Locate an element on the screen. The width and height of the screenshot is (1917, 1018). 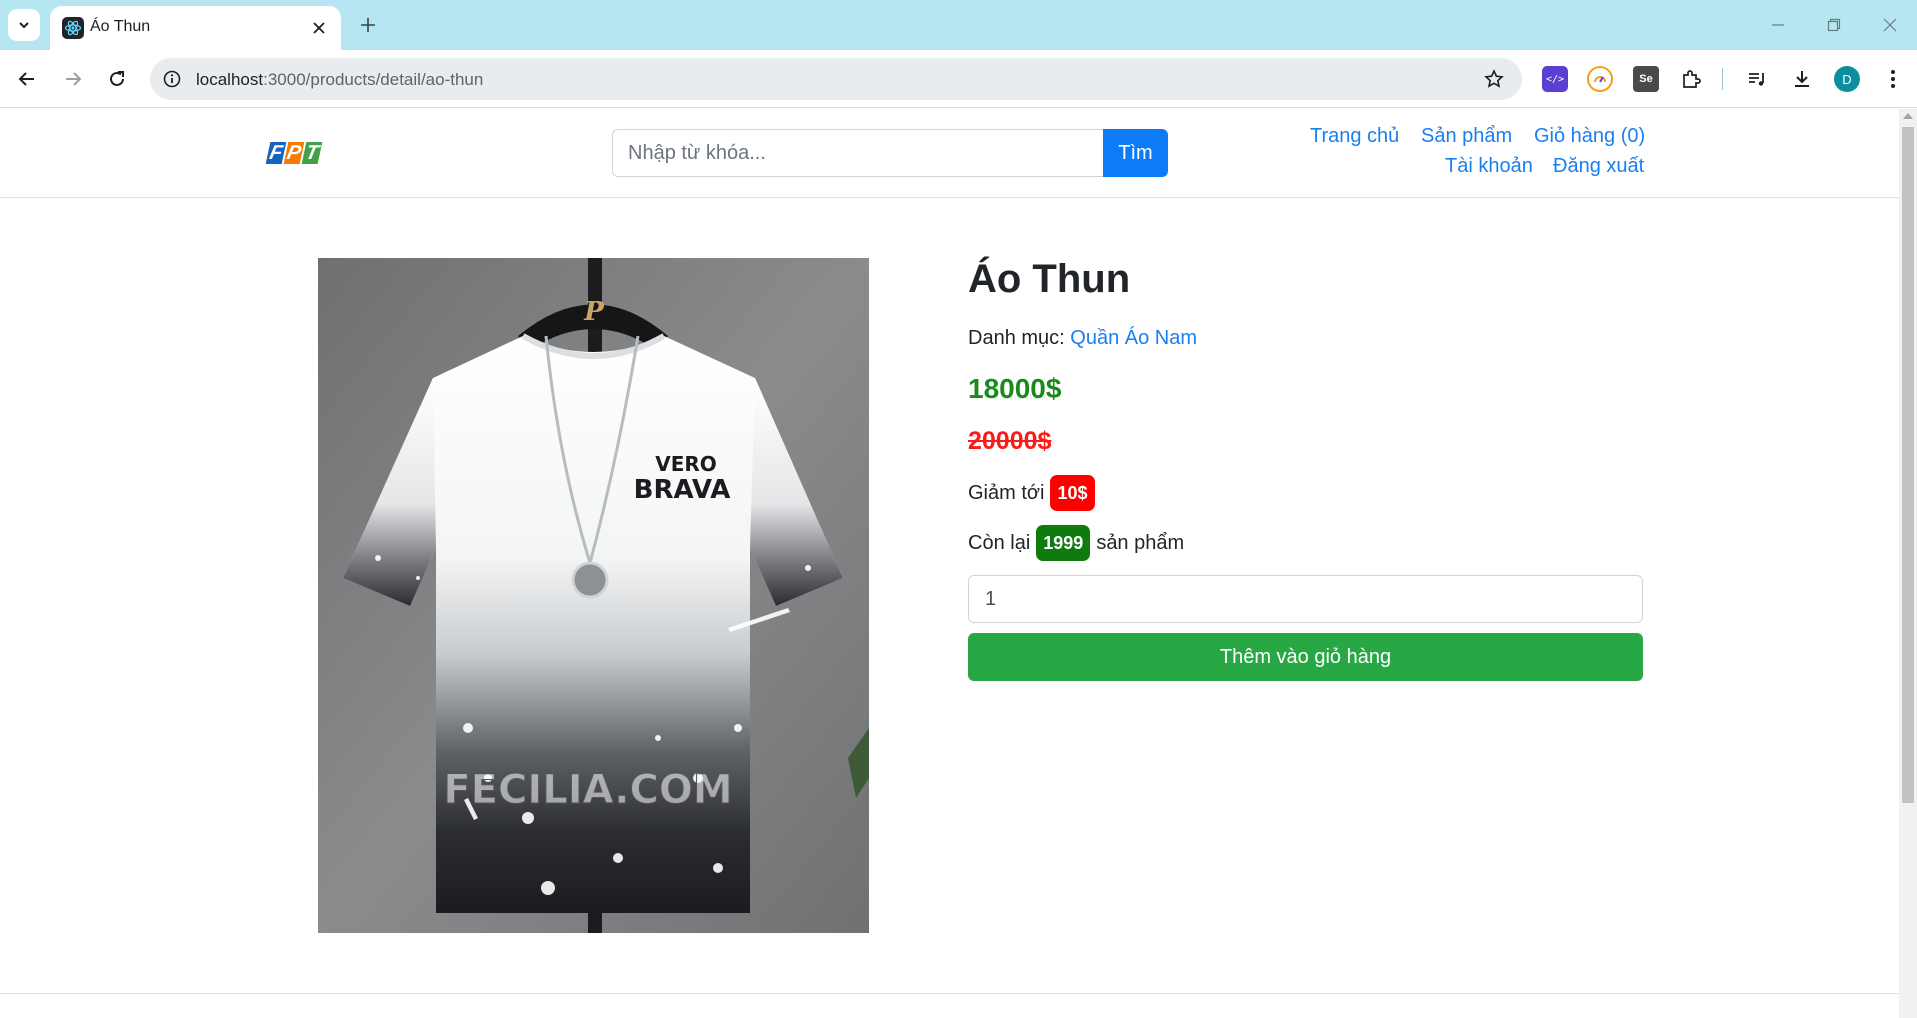
product-title: Áo Thun is located at coordinates (1049, 279).